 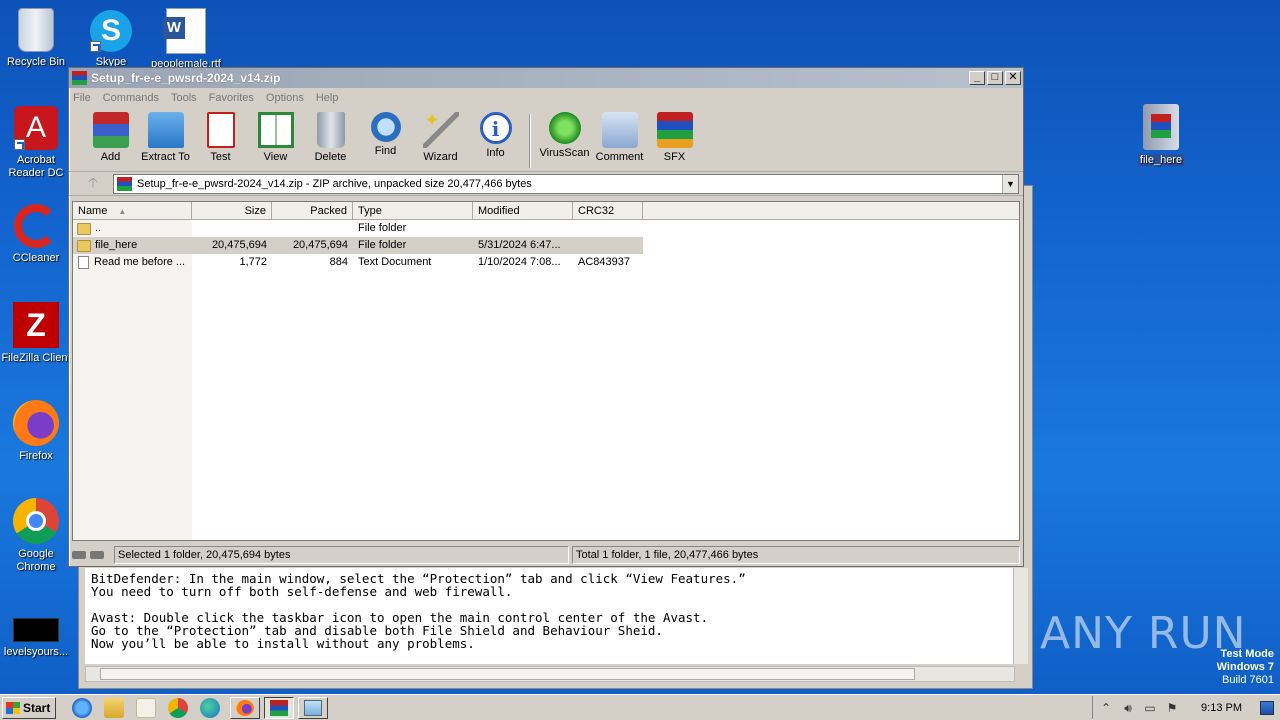 I want to click on desktop-icon-label: CCleaner, so click(x=36, y=258).